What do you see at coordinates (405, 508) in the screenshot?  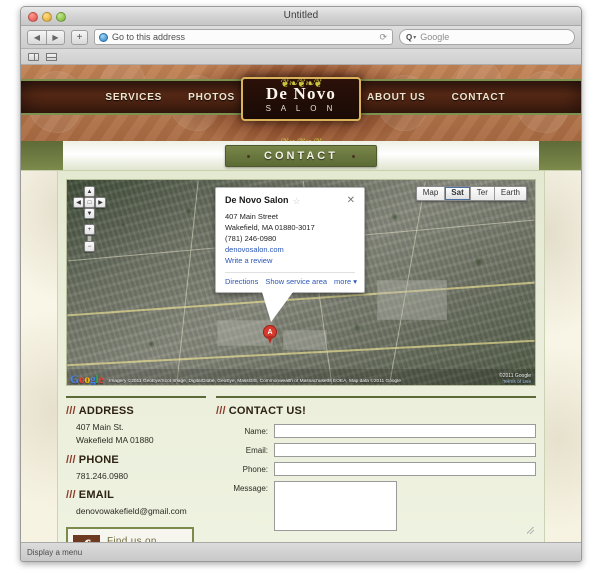 I see `message-wrapper` at bounding box center [405, 508].